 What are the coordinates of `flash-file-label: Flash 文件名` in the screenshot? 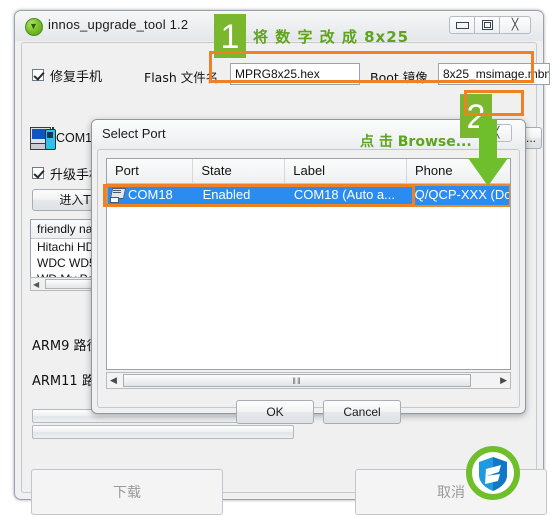 It's located at (181, 77).